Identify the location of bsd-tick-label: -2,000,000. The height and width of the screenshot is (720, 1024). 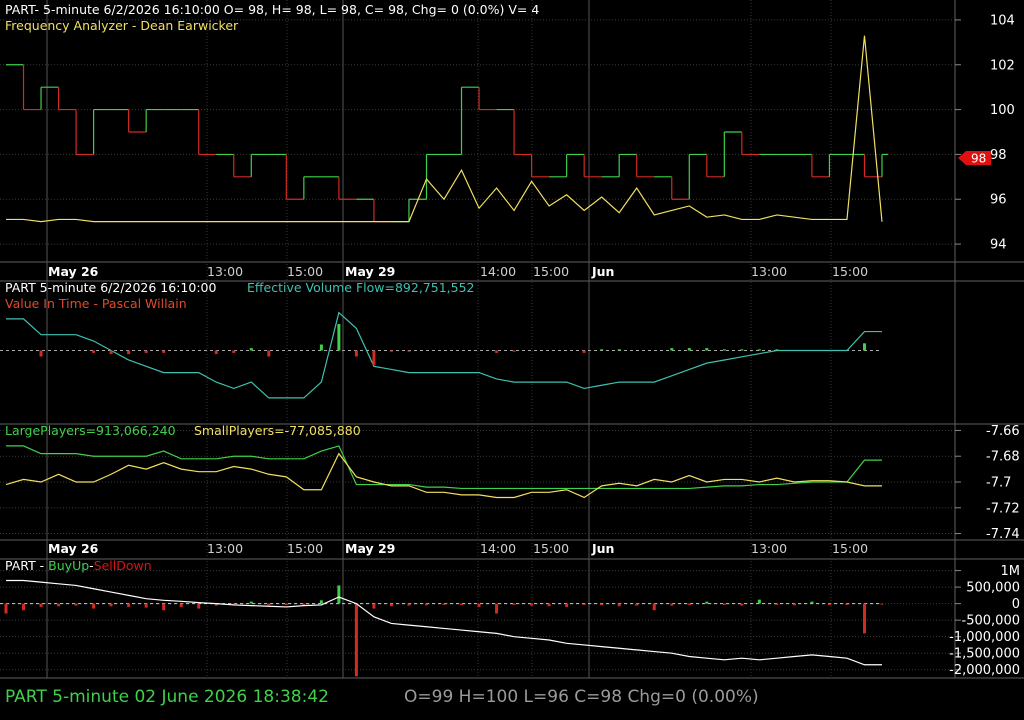
(984, 670).